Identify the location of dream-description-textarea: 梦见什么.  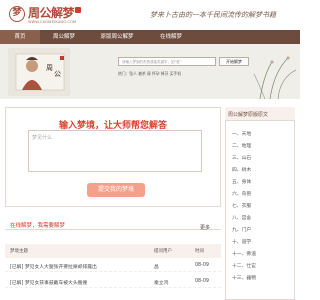
(115, 151).